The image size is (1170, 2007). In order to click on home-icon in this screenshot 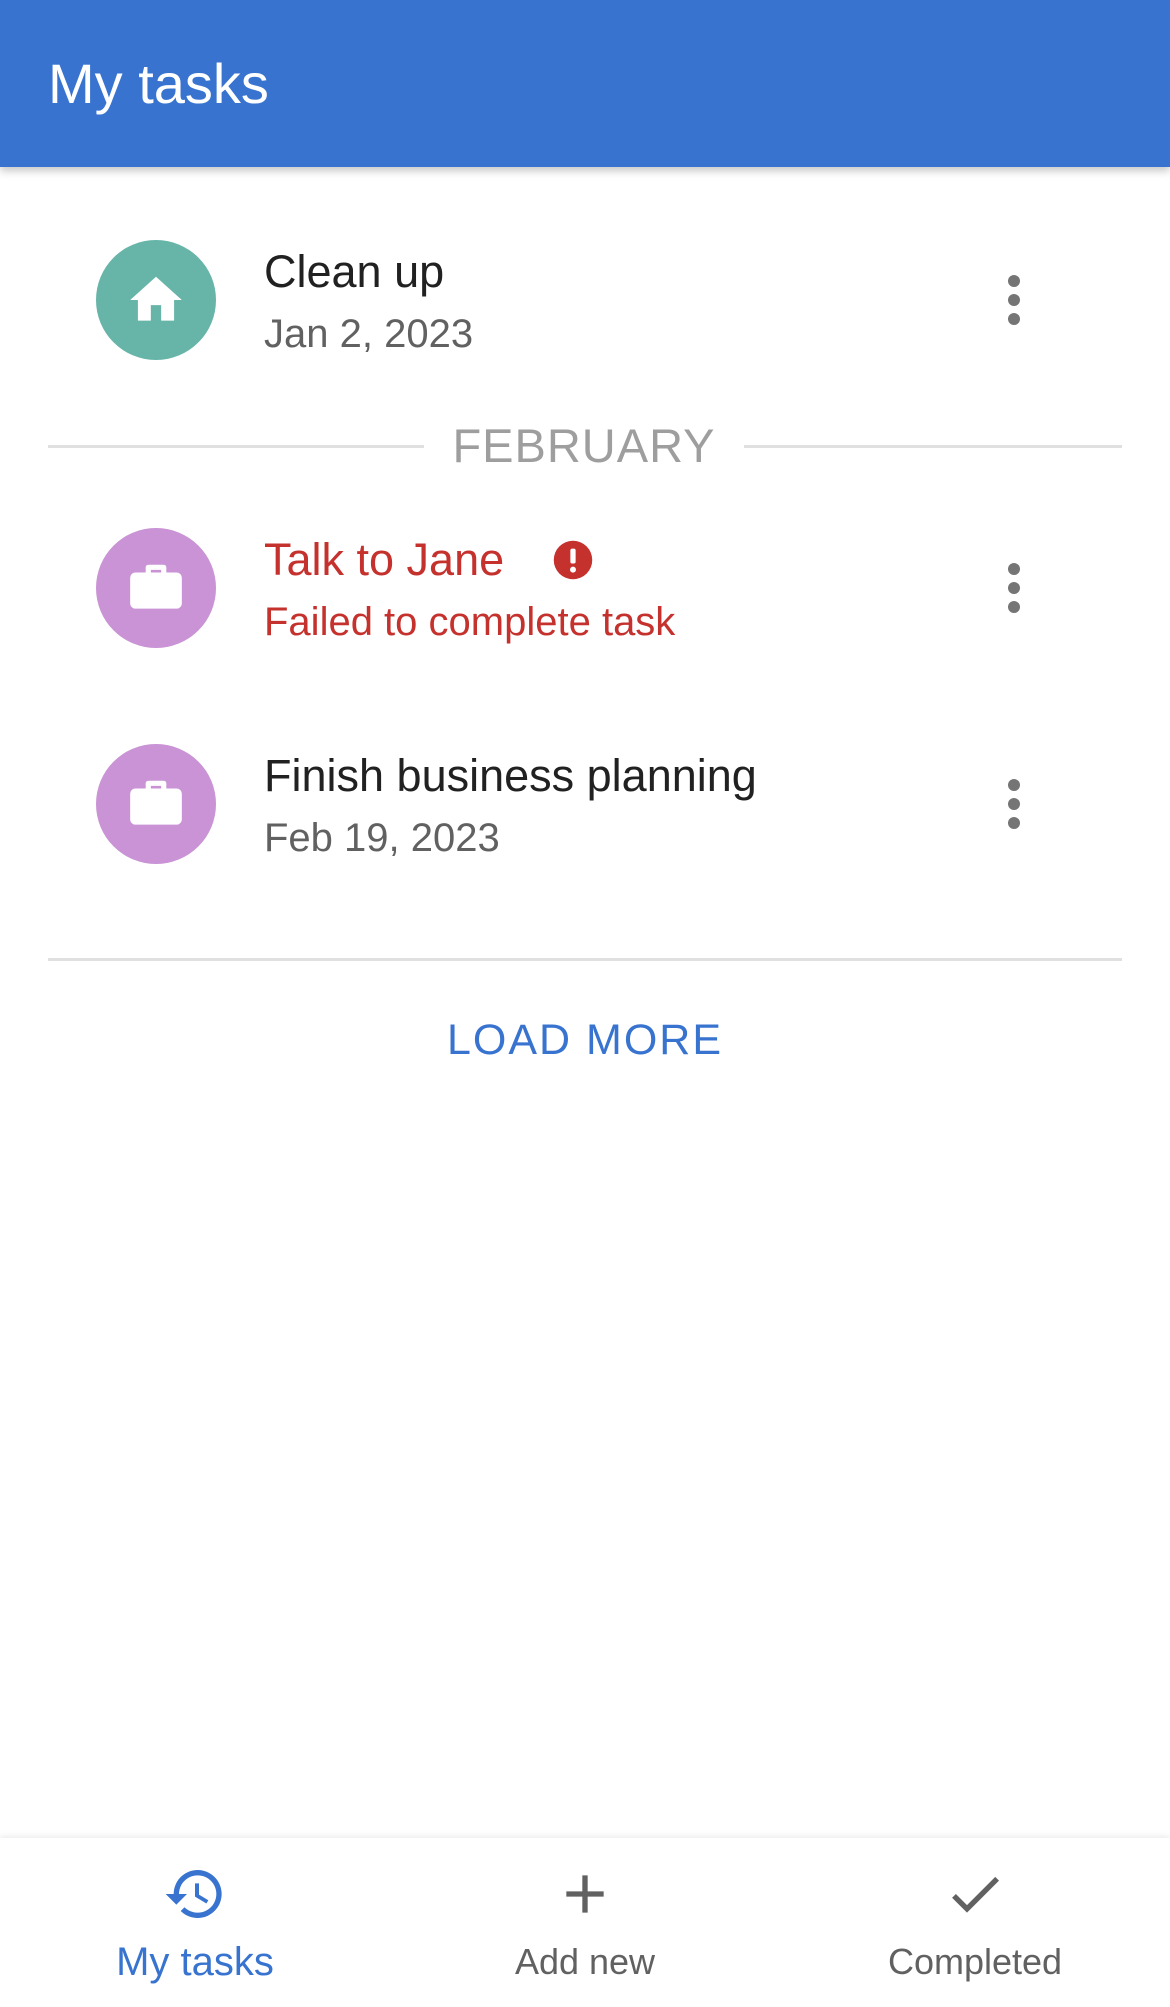, I will do `click(156, 298)`.